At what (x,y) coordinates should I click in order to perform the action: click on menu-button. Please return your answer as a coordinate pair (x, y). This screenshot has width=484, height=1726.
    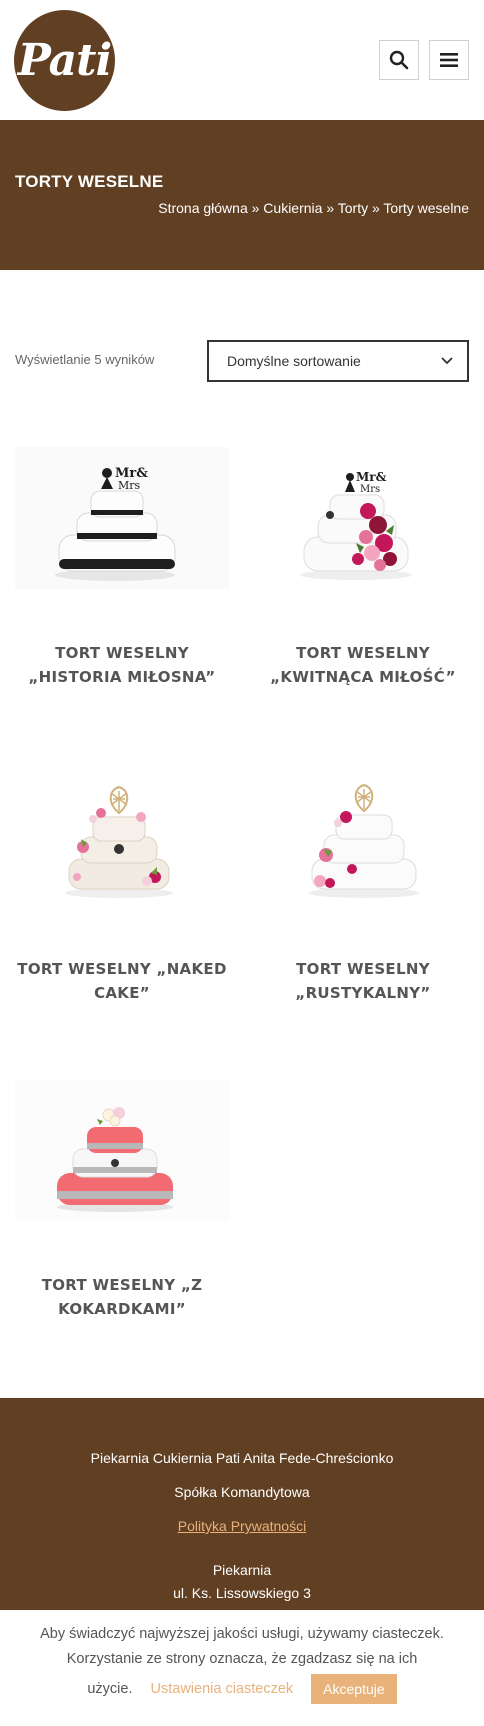
    Looking at the image, I should click on (449, 60).